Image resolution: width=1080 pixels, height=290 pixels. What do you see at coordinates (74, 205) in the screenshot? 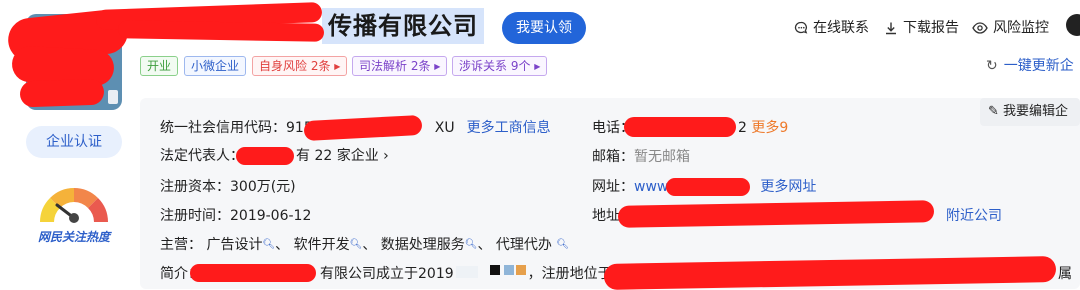
I see `heat-gauge-icon` at bounding box center [74, 205].